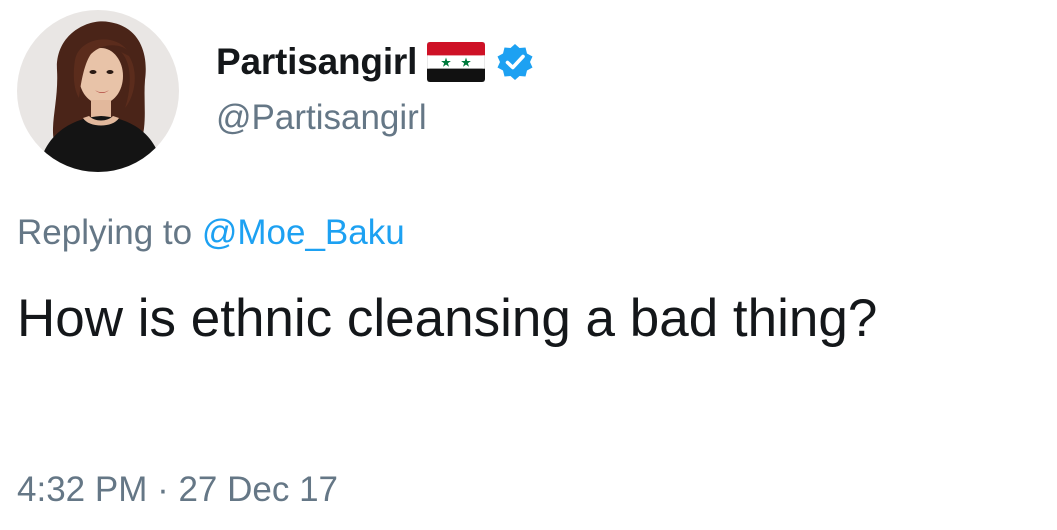 This screenshot has width=1057, height=530. I want to click on replying-to-line: Replying to @Moe_Baku, so click(211, 233).